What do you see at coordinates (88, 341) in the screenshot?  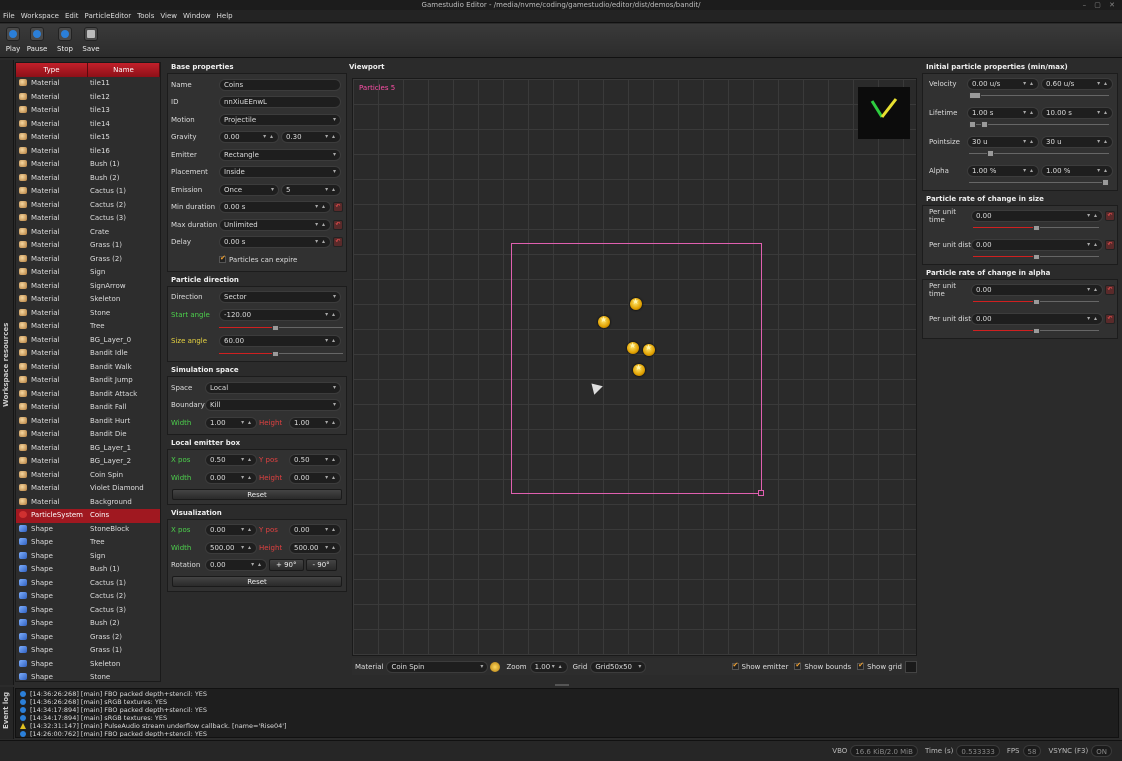 I see `resource-row: Material BG_Layer_0` at bounding box center [88, 341].